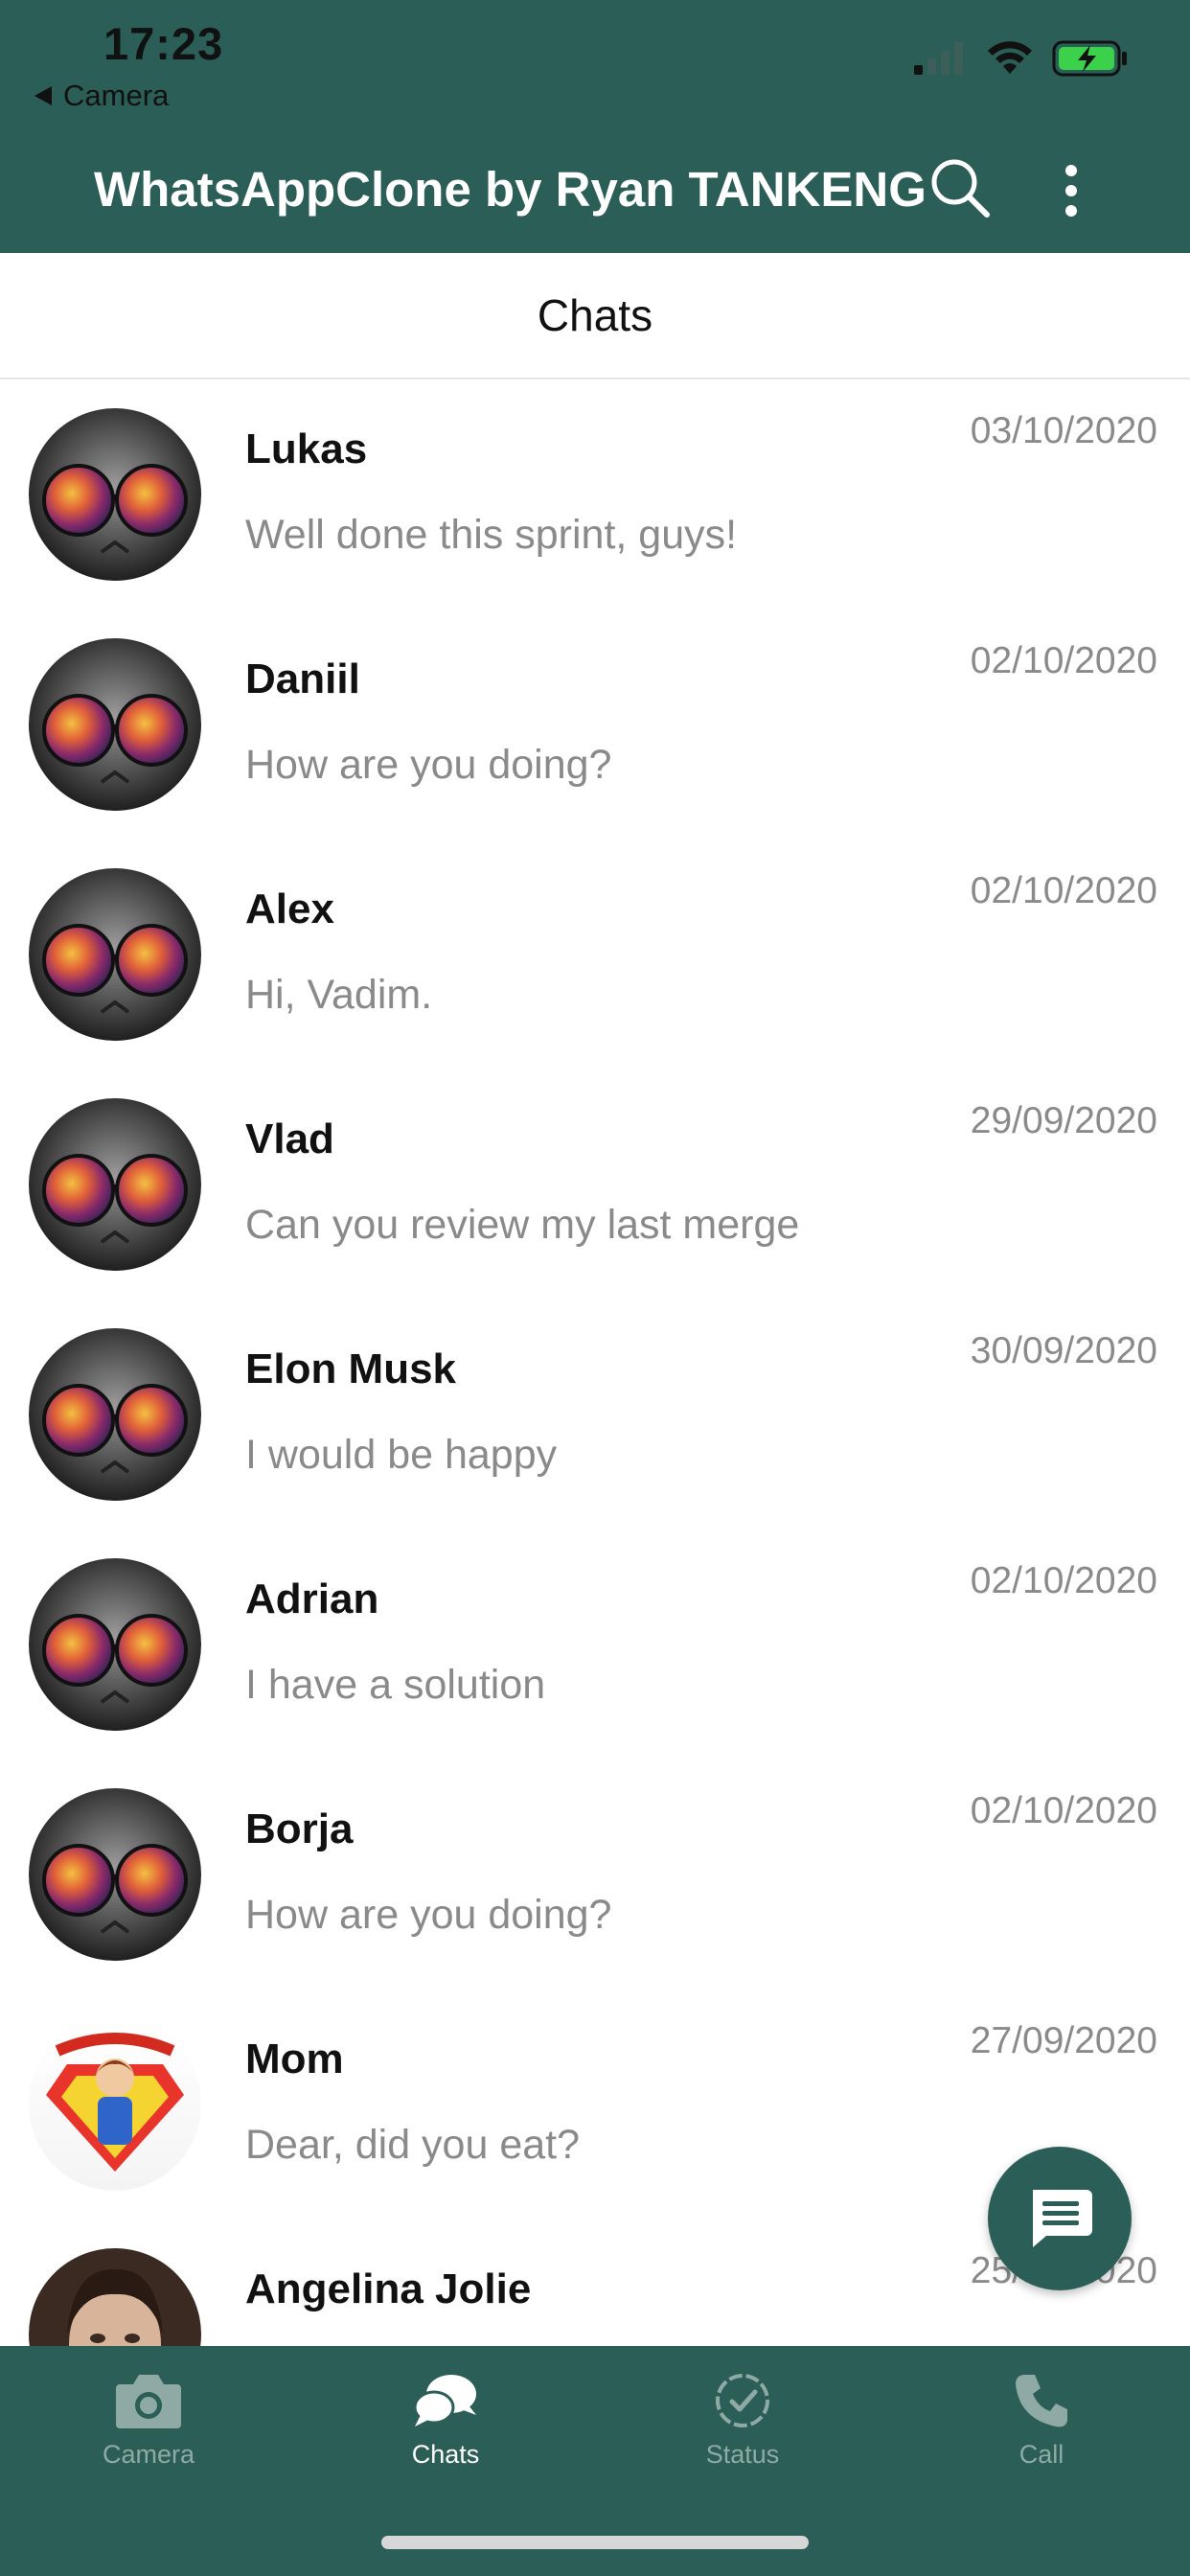 This screenshot has width=1190, height=2576. I want to click on chat-item: Elon Musk I would be happy 30/09/2020, so click(595, 1415).